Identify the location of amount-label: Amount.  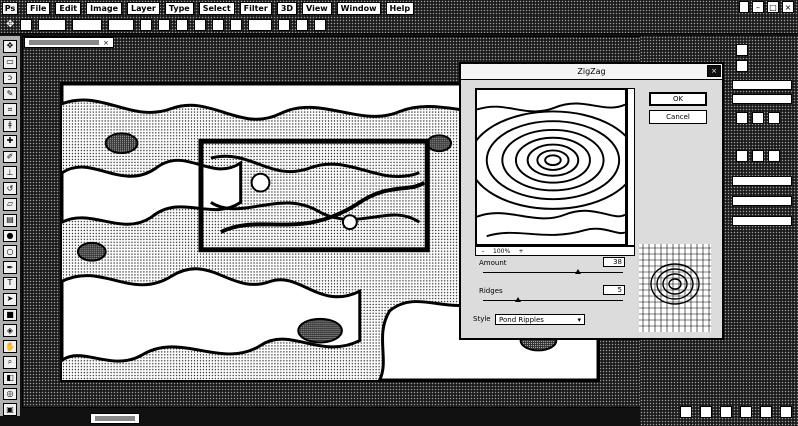
(493, 263).